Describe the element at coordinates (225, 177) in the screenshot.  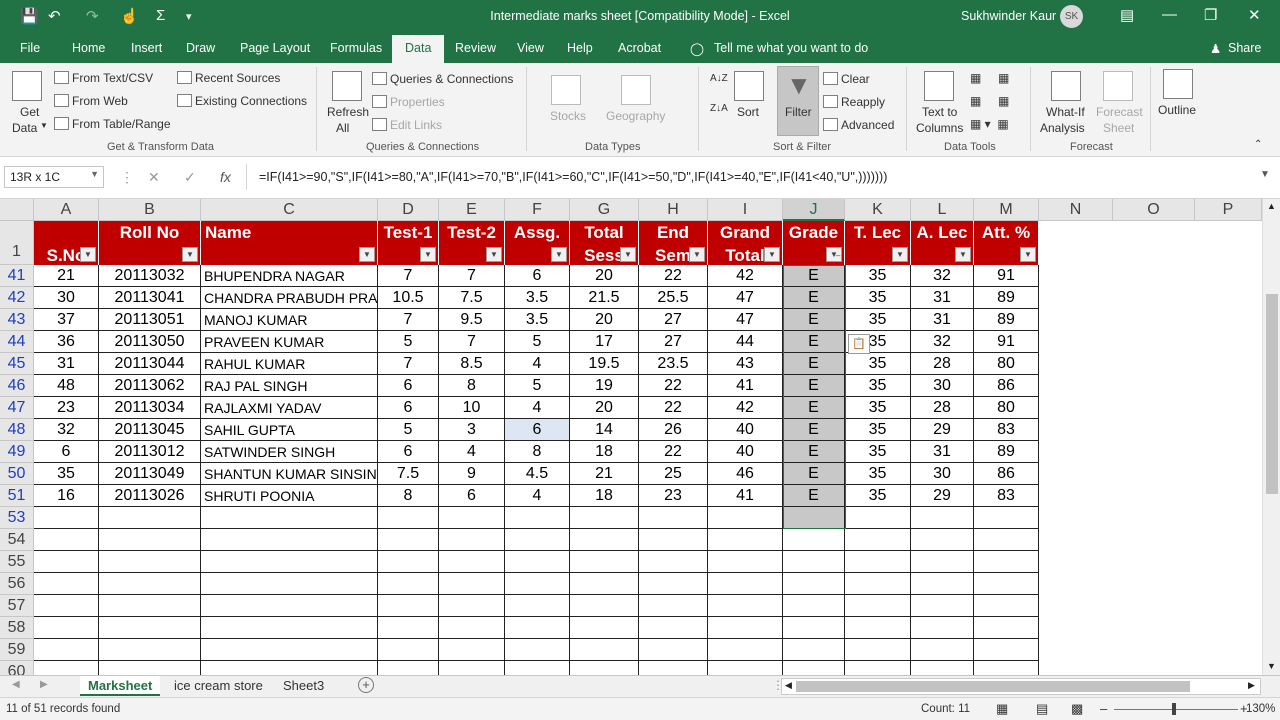
I see `insert-function-icon: fx` at that location.